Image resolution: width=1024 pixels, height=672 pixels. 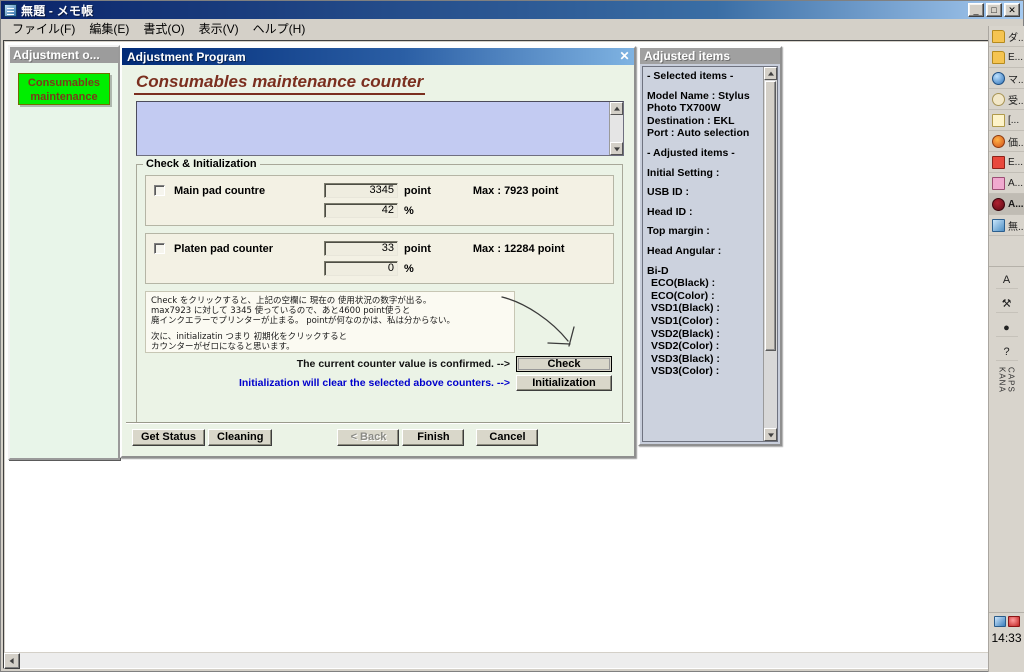 What do you see at coordinates (378, 56) in the screenshot?
I see `dialog-titlebar: Adjustment Program ✕` at bounding box center [378, 56].